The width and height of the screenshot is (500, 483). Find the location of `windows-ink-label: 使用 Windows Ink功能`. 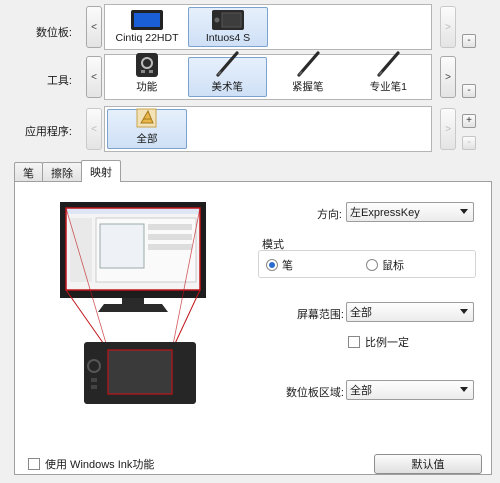

windows-ink-label: 使用 Windows Ink功能 is located at coordinates (100, 465).